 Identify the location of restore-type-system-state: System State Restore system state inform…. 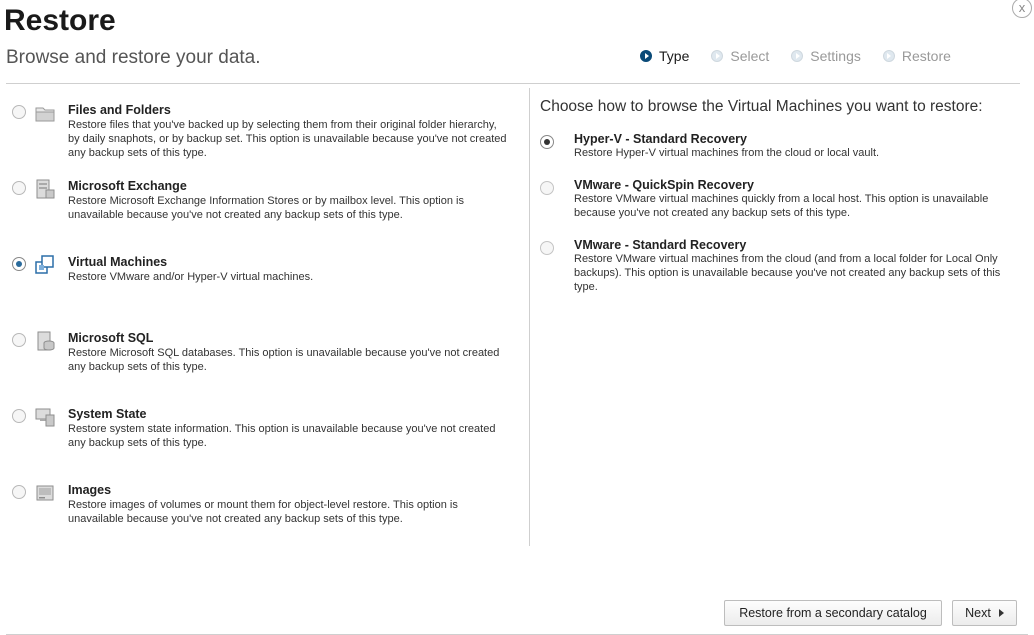
(267, 434).